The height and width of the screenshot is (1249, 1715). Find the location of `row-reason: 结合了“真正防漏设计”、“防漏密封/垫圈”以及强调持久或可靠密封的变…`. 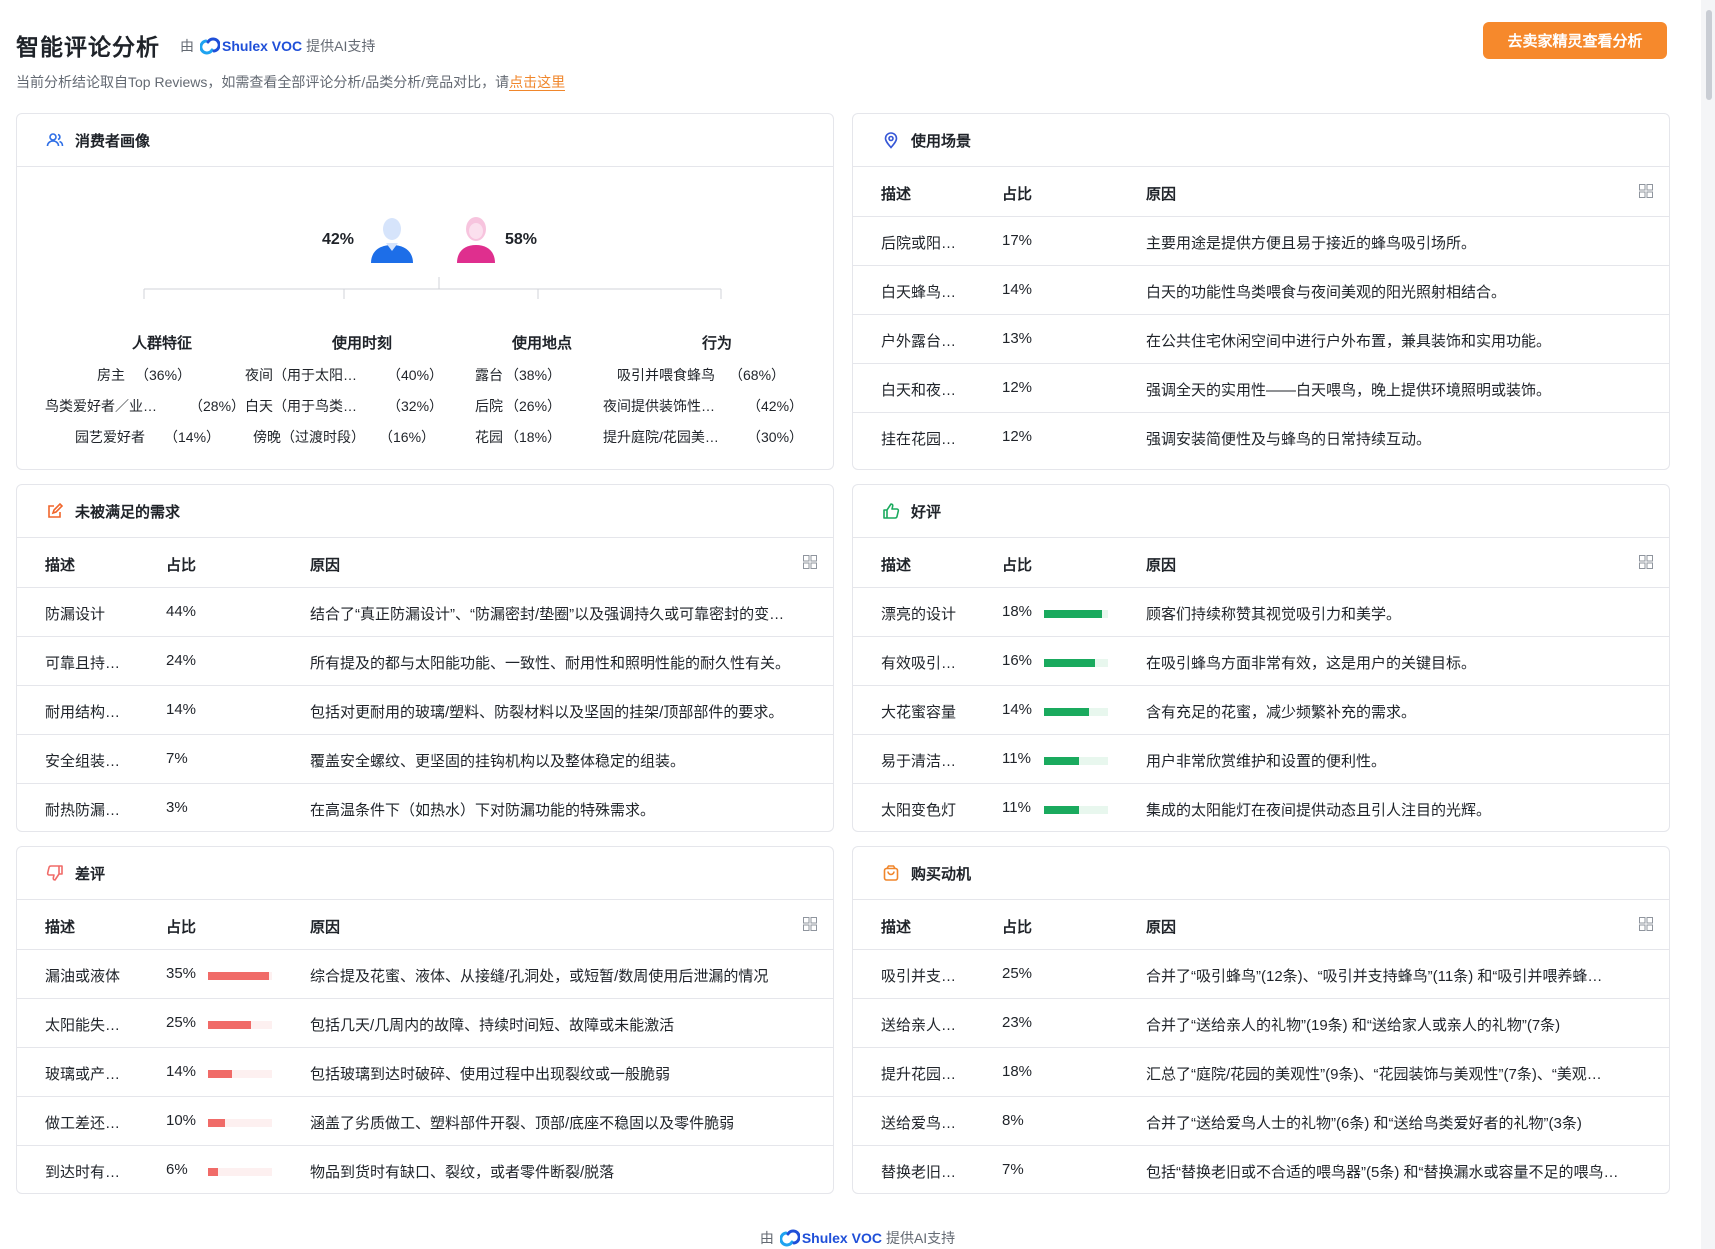

row-reason: 结合了“真正防漏设计”、“防漏密封/垫圈”以及强调持久或可靠密封的变… is located at coordinates (547, 614).